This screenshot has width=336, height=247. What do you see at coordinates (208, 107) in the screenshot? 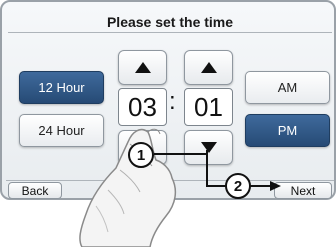
I see `minute-display: 01` at bounding box center [208, 107].